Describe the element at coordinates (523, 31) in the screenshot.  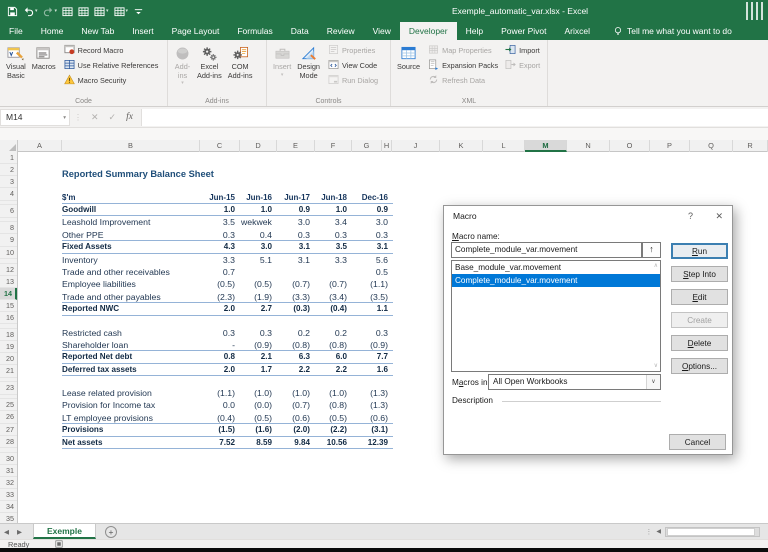
I see `menu-tab-power-pivot: Power Pivot` at that location.